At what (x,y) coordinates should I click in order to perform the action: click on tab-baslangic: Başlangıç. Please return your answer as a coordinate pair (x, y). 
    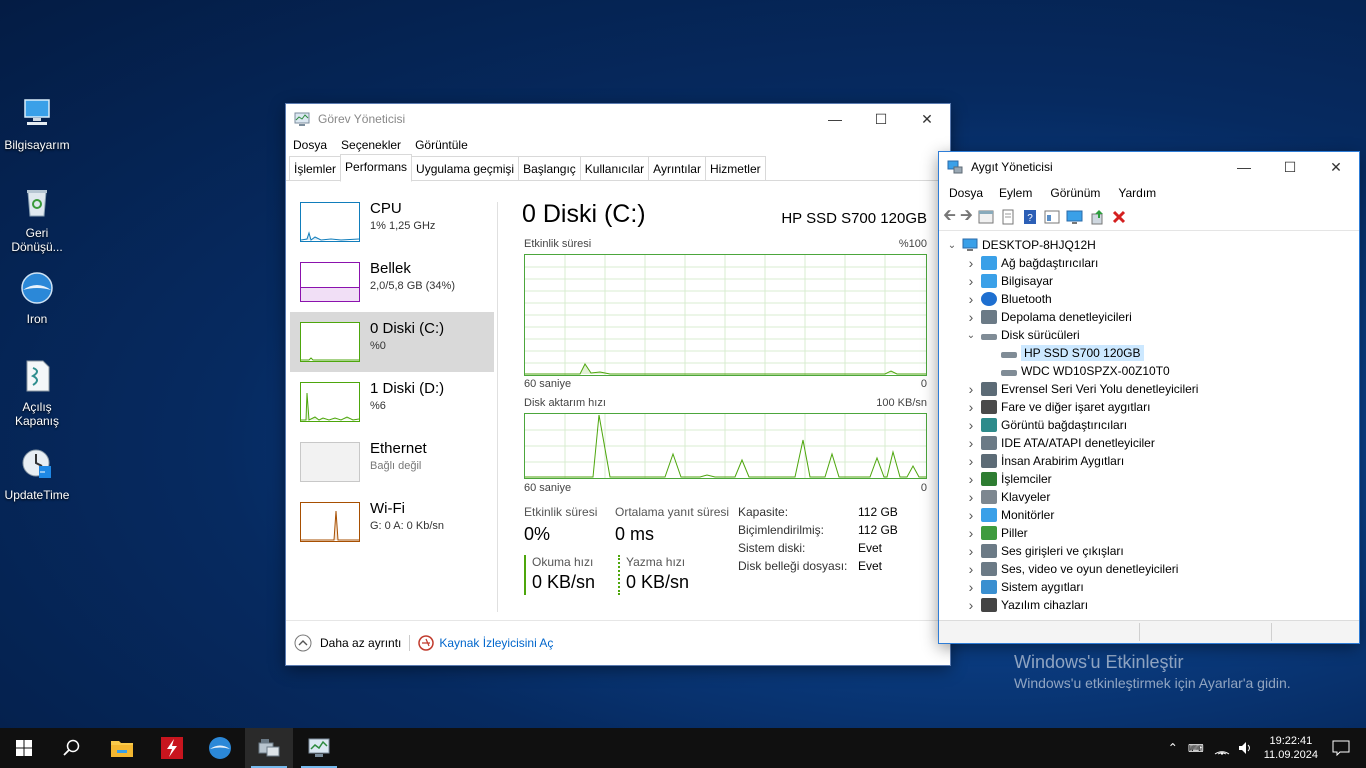
    Looking at the image, I should click on (549, 168).